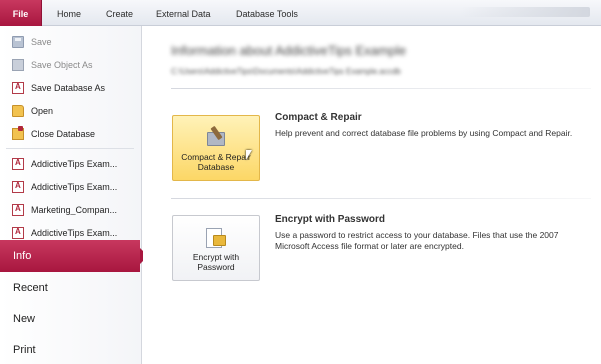 The width and height of the screenshot is (601, 364). What do you see at coordinates (318, 117) in the screenshot?
I see `compact-repair-heading: Compact & Repair` at bounding box center [318, 117].